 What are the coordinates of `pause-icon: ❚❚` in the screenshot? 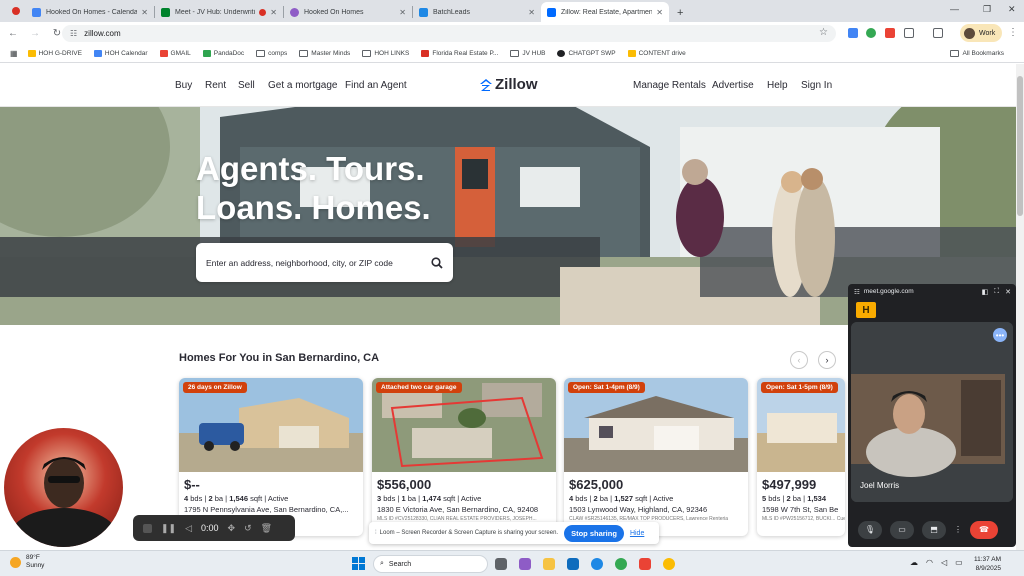 It's located at (168, 528).